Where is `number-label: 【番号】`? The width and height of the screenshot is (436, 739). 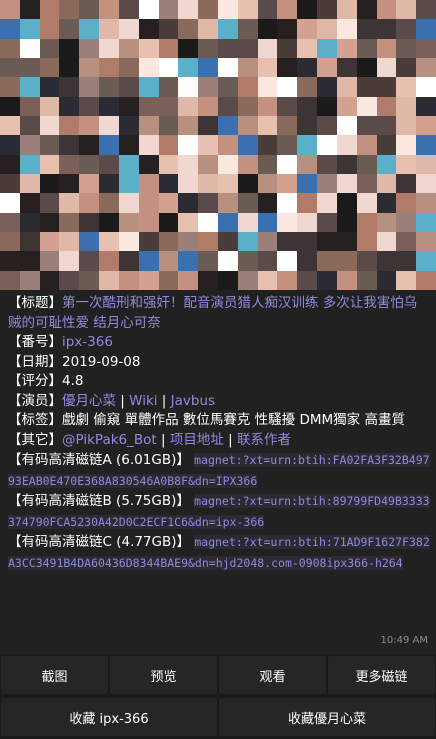 number-label: 【番号】 is located at coordinates (35, 342).